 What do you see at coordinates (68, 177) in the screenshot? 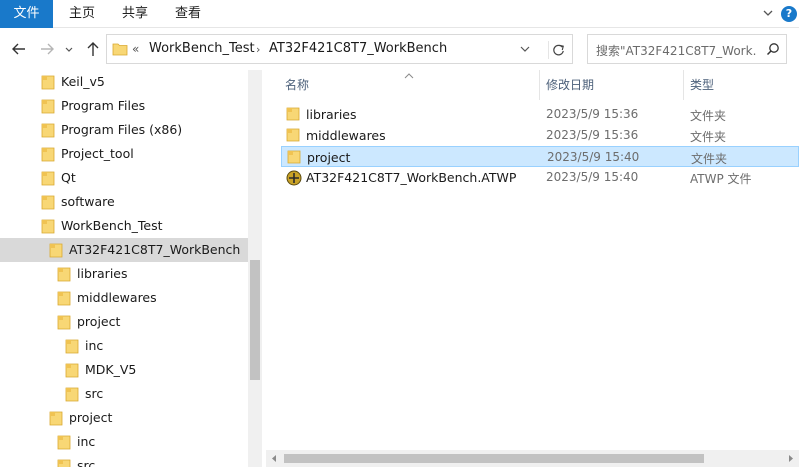
I see `nav-tree-label: Qt` at bounding box center [68, 177].